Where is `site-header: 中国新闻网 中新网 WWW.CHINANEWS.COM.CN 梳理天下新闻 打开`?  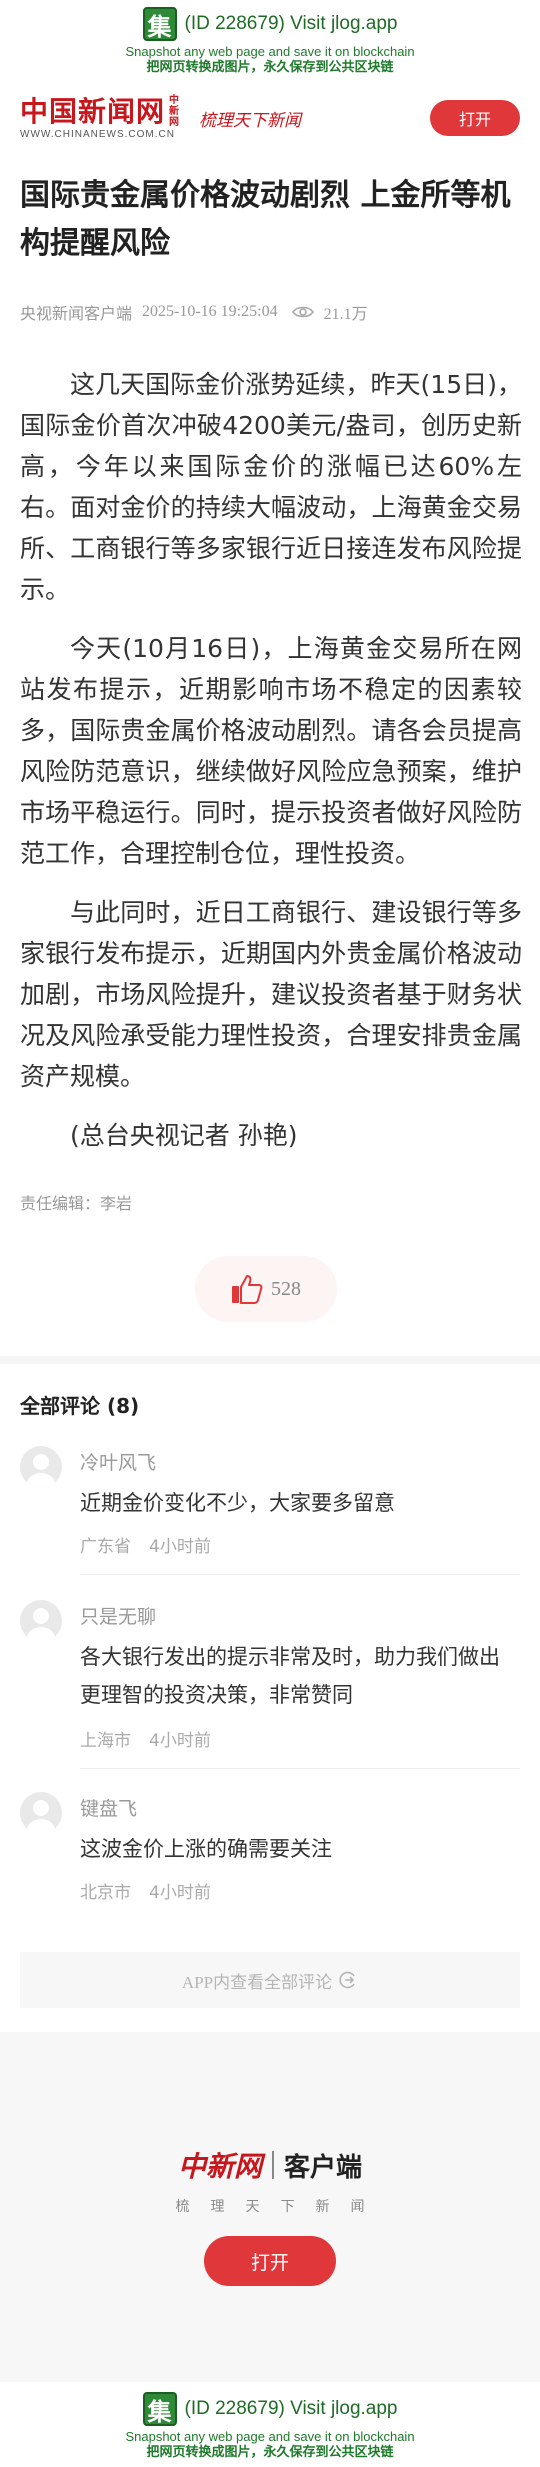 site-header: 中国新闻网 中新网 WWW.CHINANEWS.COM.CN 梳理天下新闻 打开 is located at coordinates (270, 118).